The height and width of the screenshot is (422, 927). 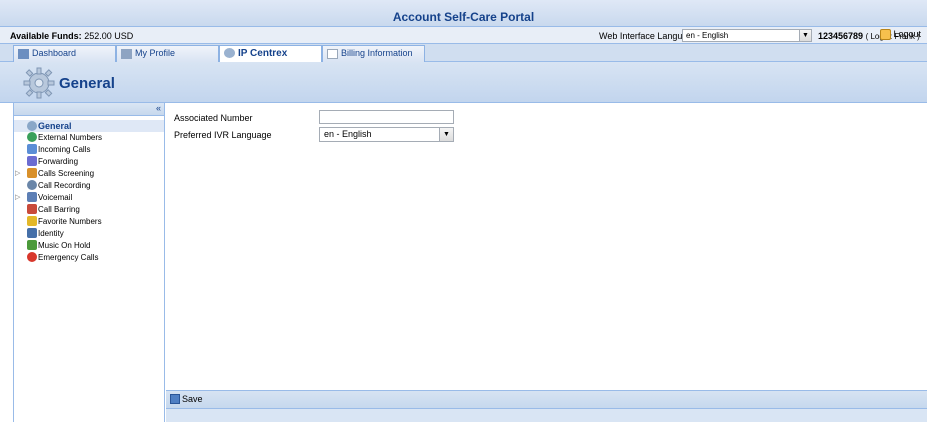 I want to click on globe-icon, so click(x=32, y=137).